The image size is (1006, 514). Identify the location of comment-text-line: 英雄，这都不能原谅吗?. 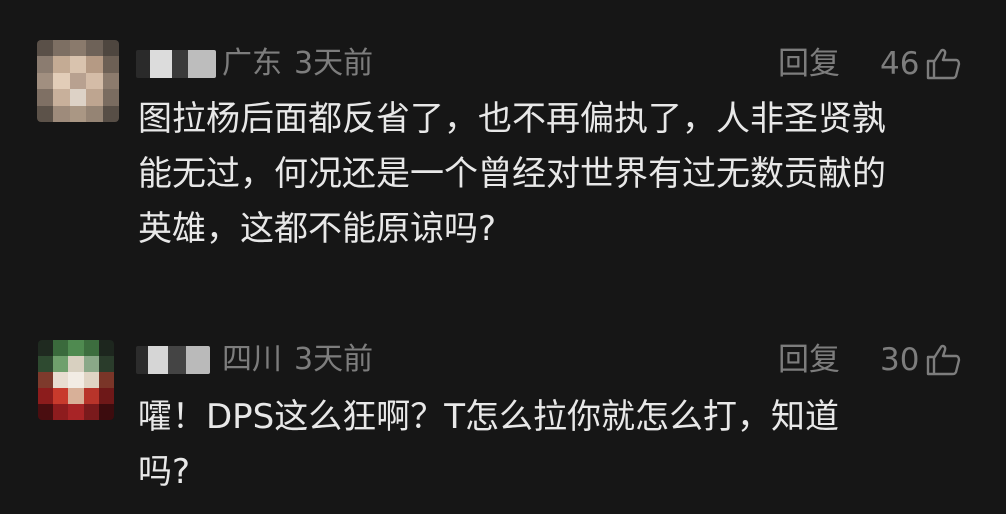
(317, 229).